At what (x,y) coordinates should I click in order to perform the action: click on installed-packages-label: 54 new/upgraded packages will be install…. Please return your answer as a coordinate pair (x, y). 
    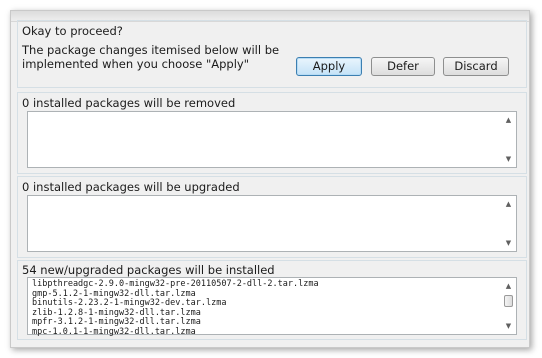
    Looking at the image, I should click on (148, 270).